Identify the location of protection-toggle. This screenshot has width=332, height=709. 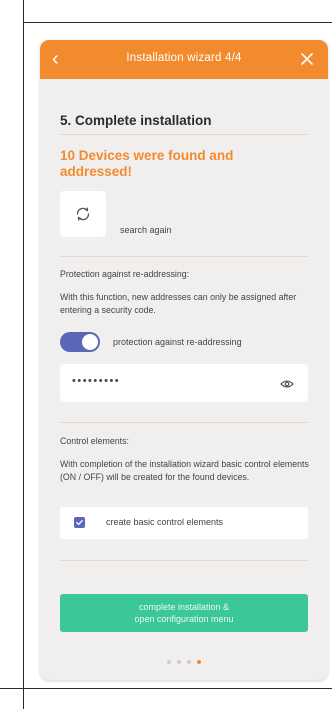
(80, 342).